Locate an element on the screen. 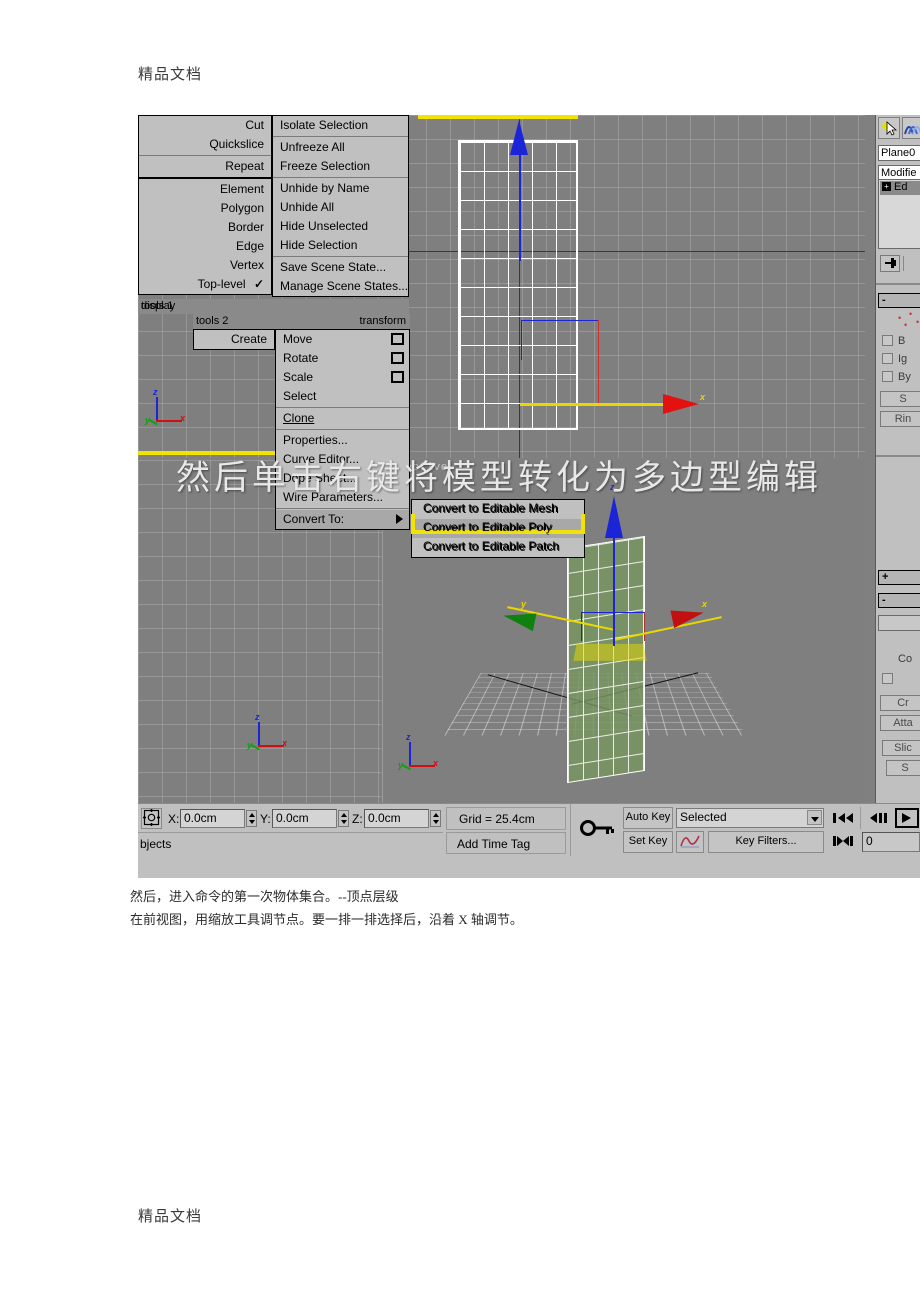 Image resolution: width=920 pixels, height=1302 pixels. menu-item-cut: Cut is located at coordinates (205, 125).